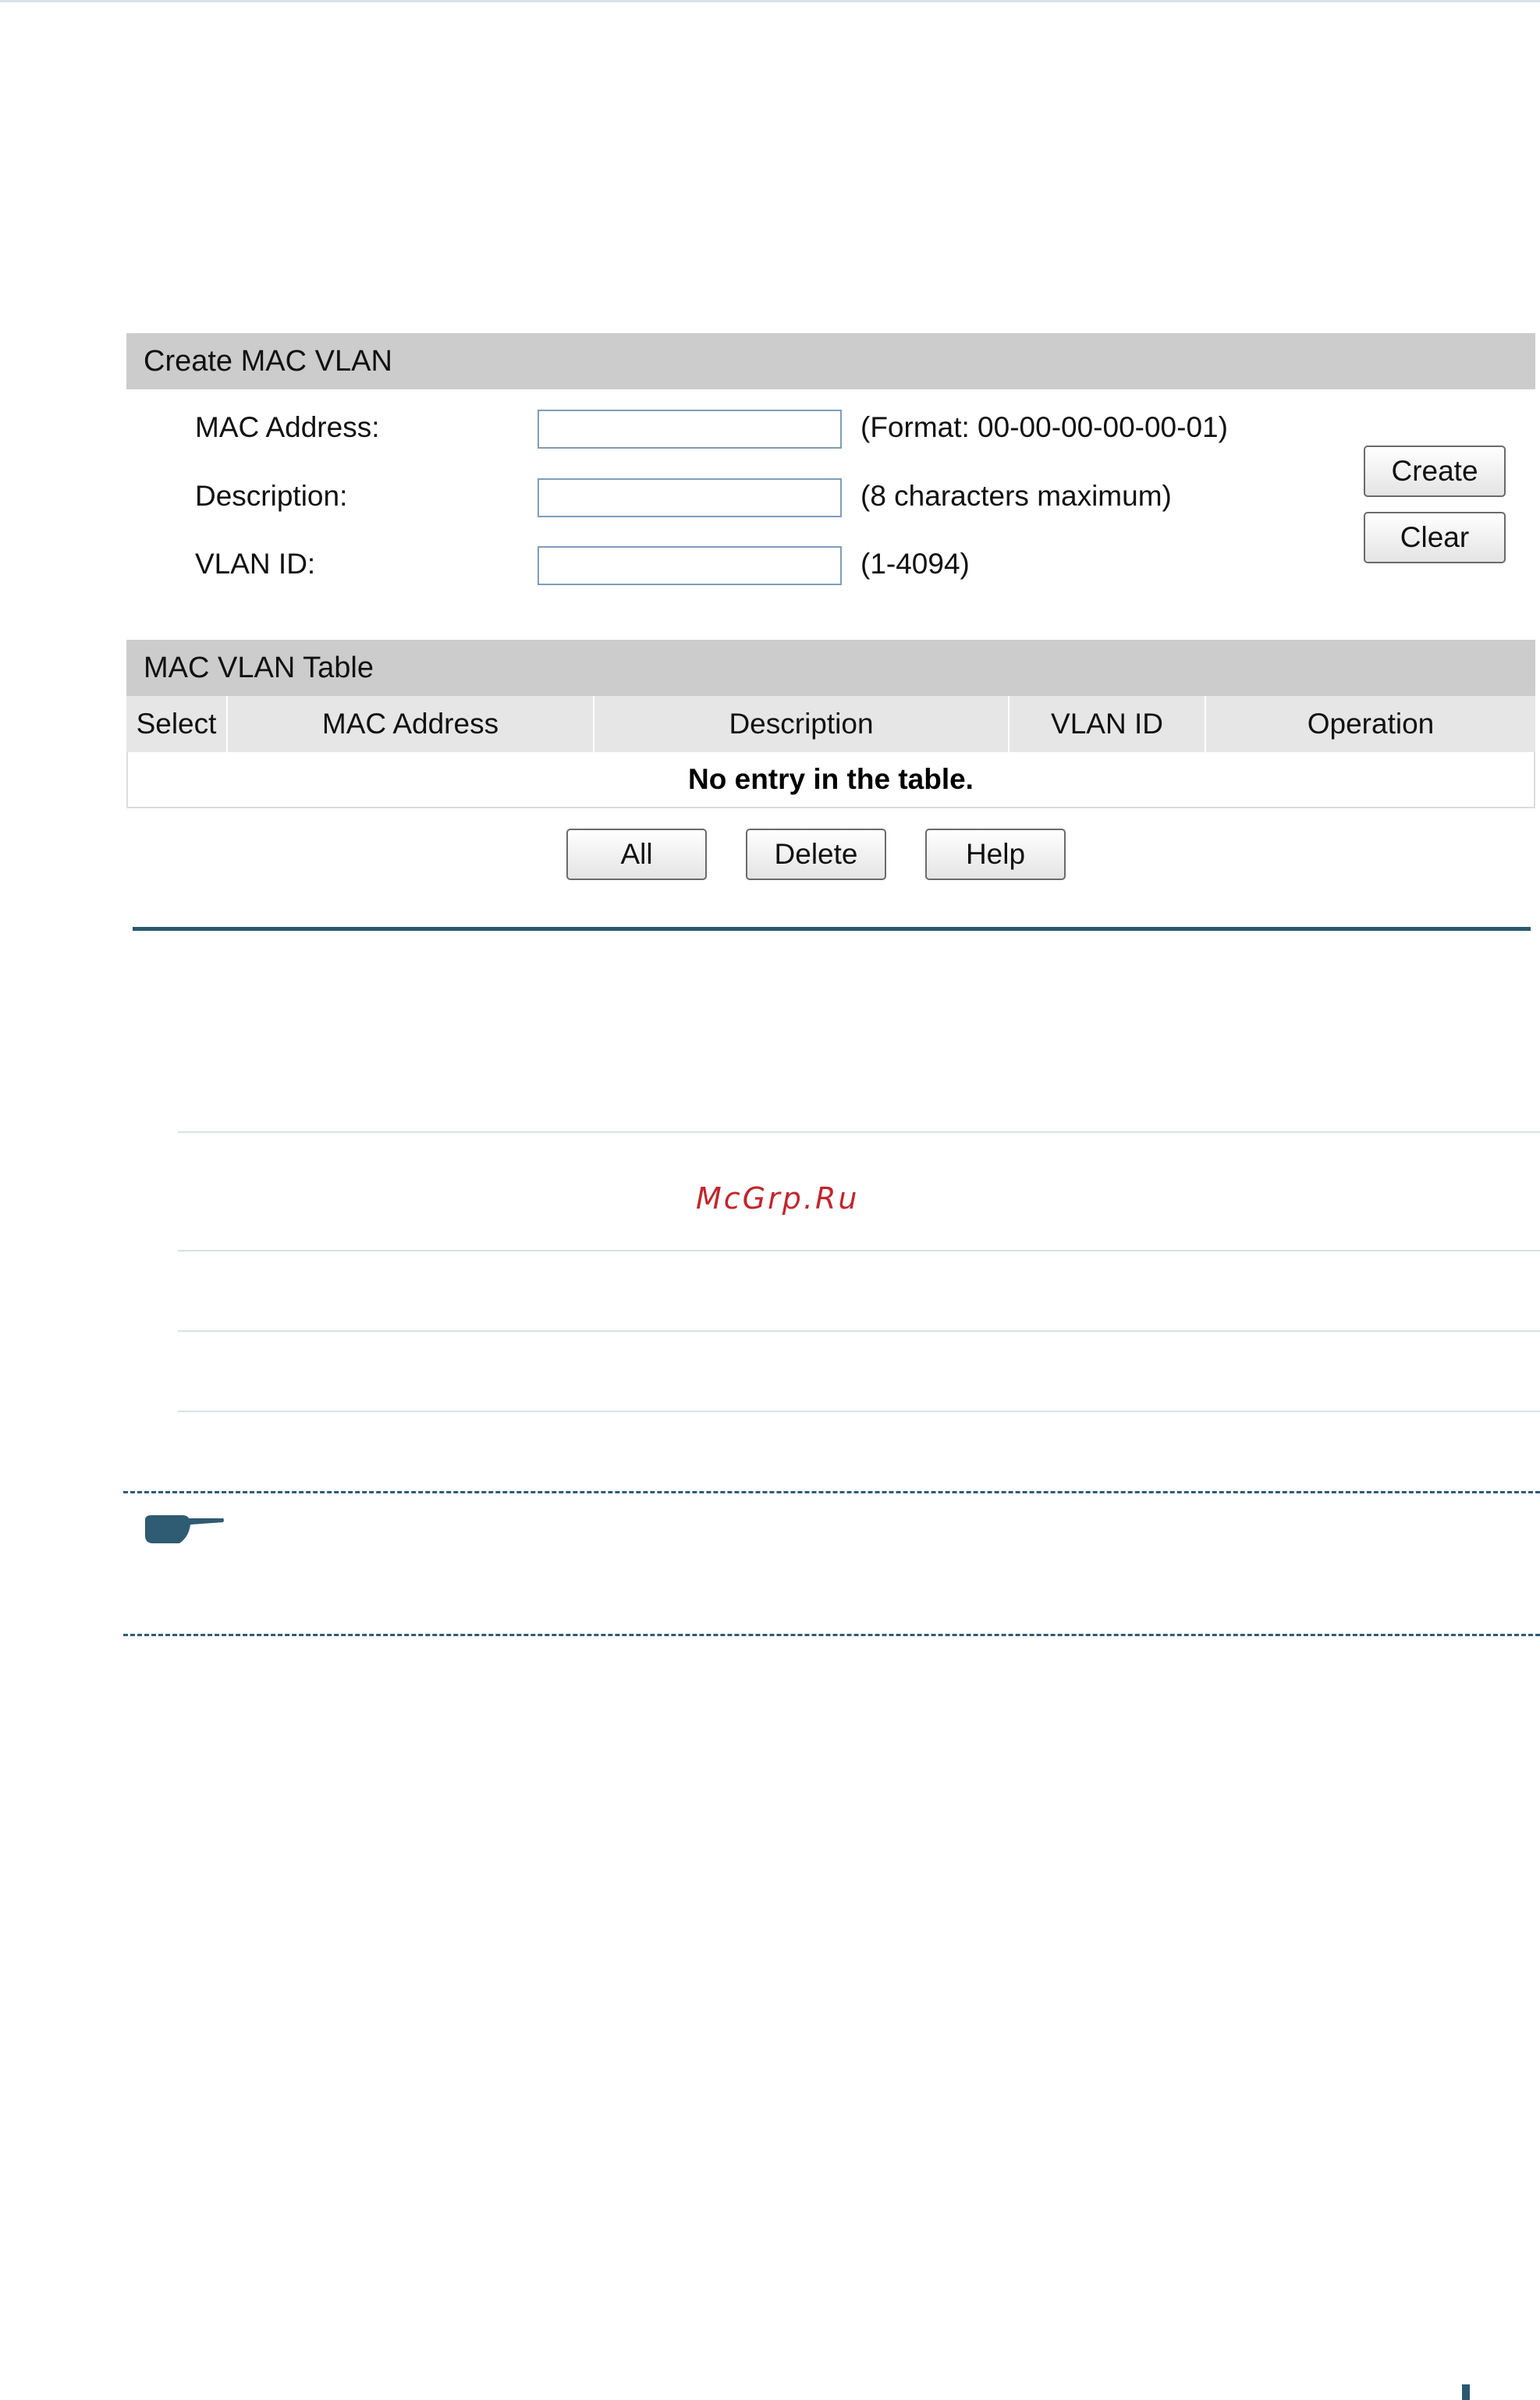 The width and height of the screenshot is (1540, 2400). What do you see at coordinates (995, 854) in the screenshot?
I see `help-button: Help` at bounding box center [995, 854].